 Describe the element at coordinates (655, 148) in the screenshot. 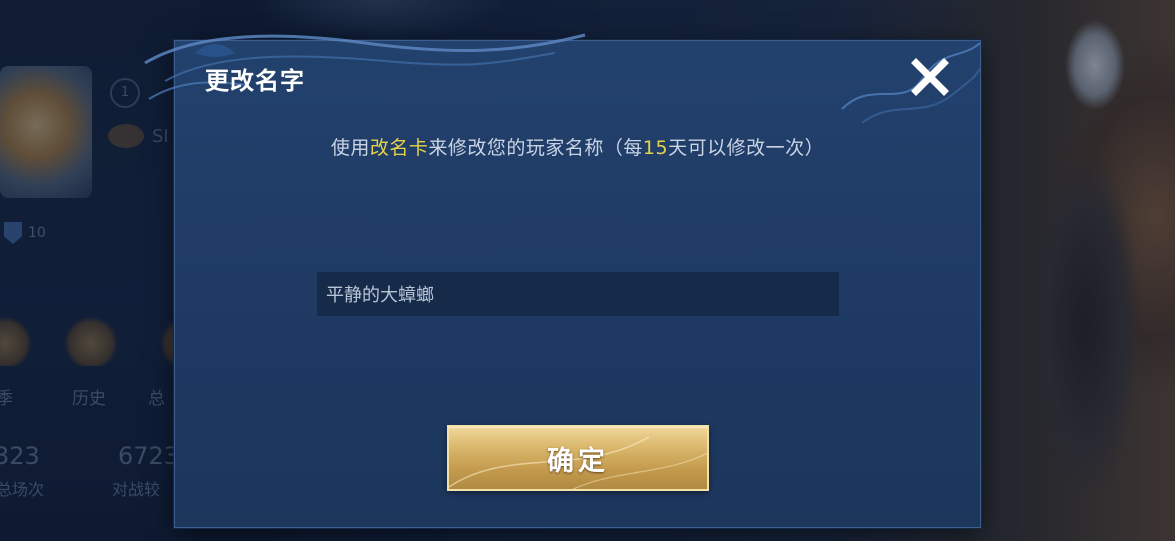

I see `cooldown-days: 15` at that location.